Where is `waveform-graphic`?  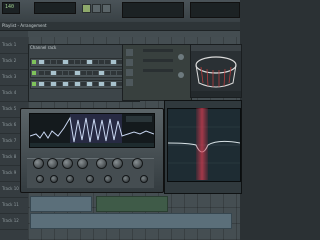 waveform-graphic is located at coordinates (92, 130).